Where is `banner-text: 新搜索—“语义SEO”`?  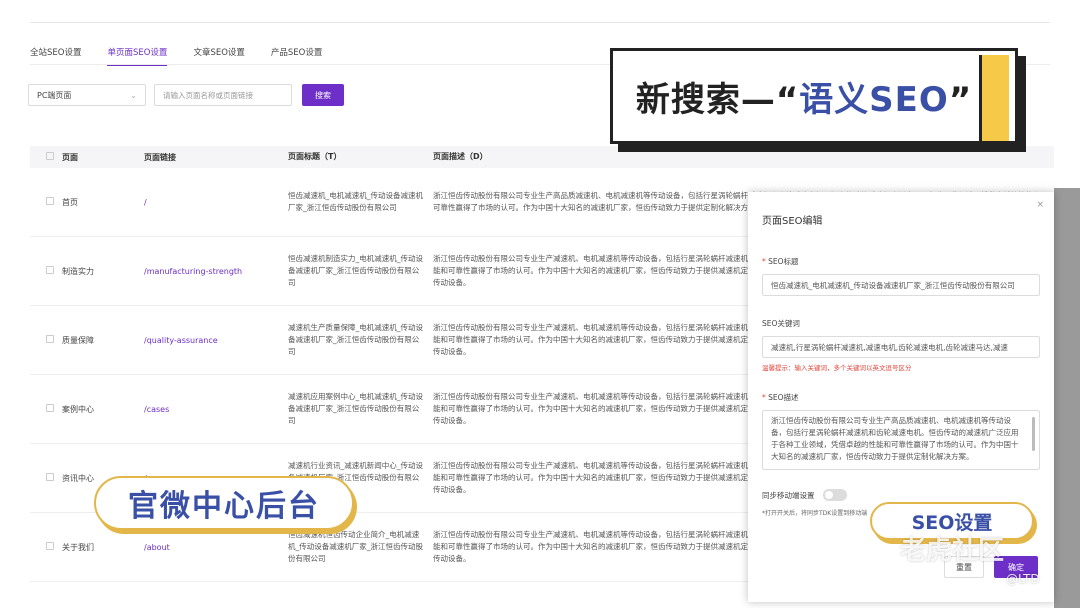 banner-text: 新搜索—“语义SEO” is located at coordinates (804, 96).